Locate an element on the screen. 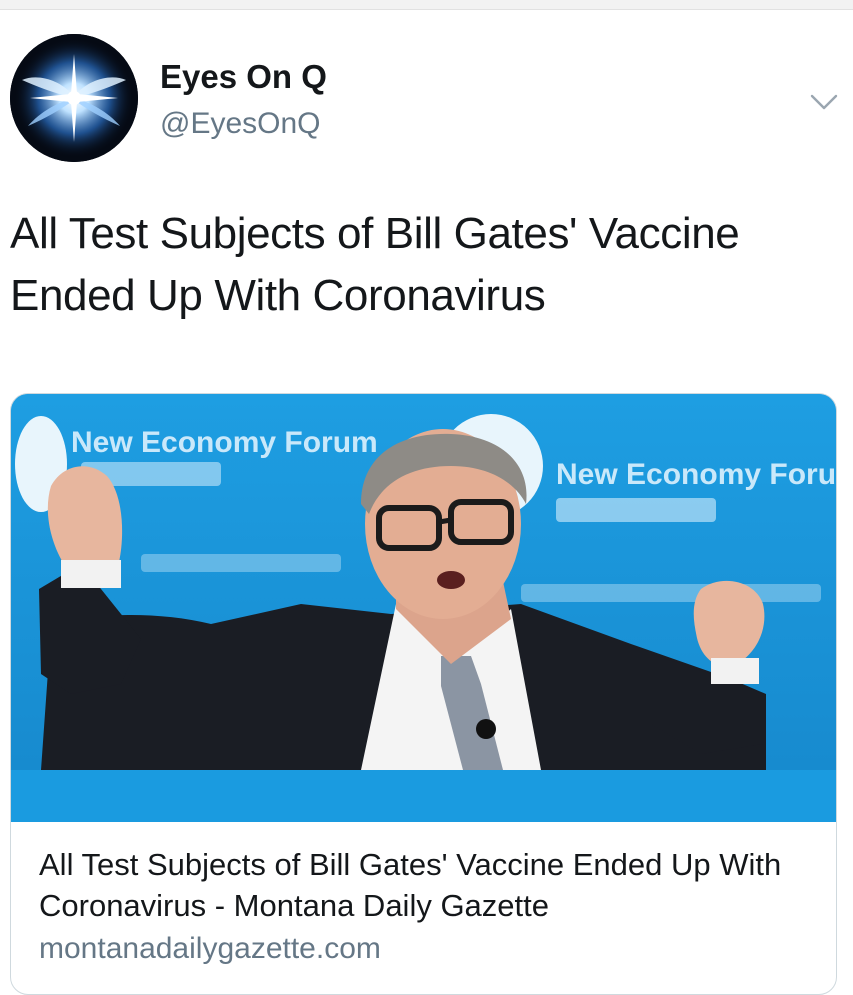  backdrop-text-left: New Economy Forum is located at coordinates (224, 442).